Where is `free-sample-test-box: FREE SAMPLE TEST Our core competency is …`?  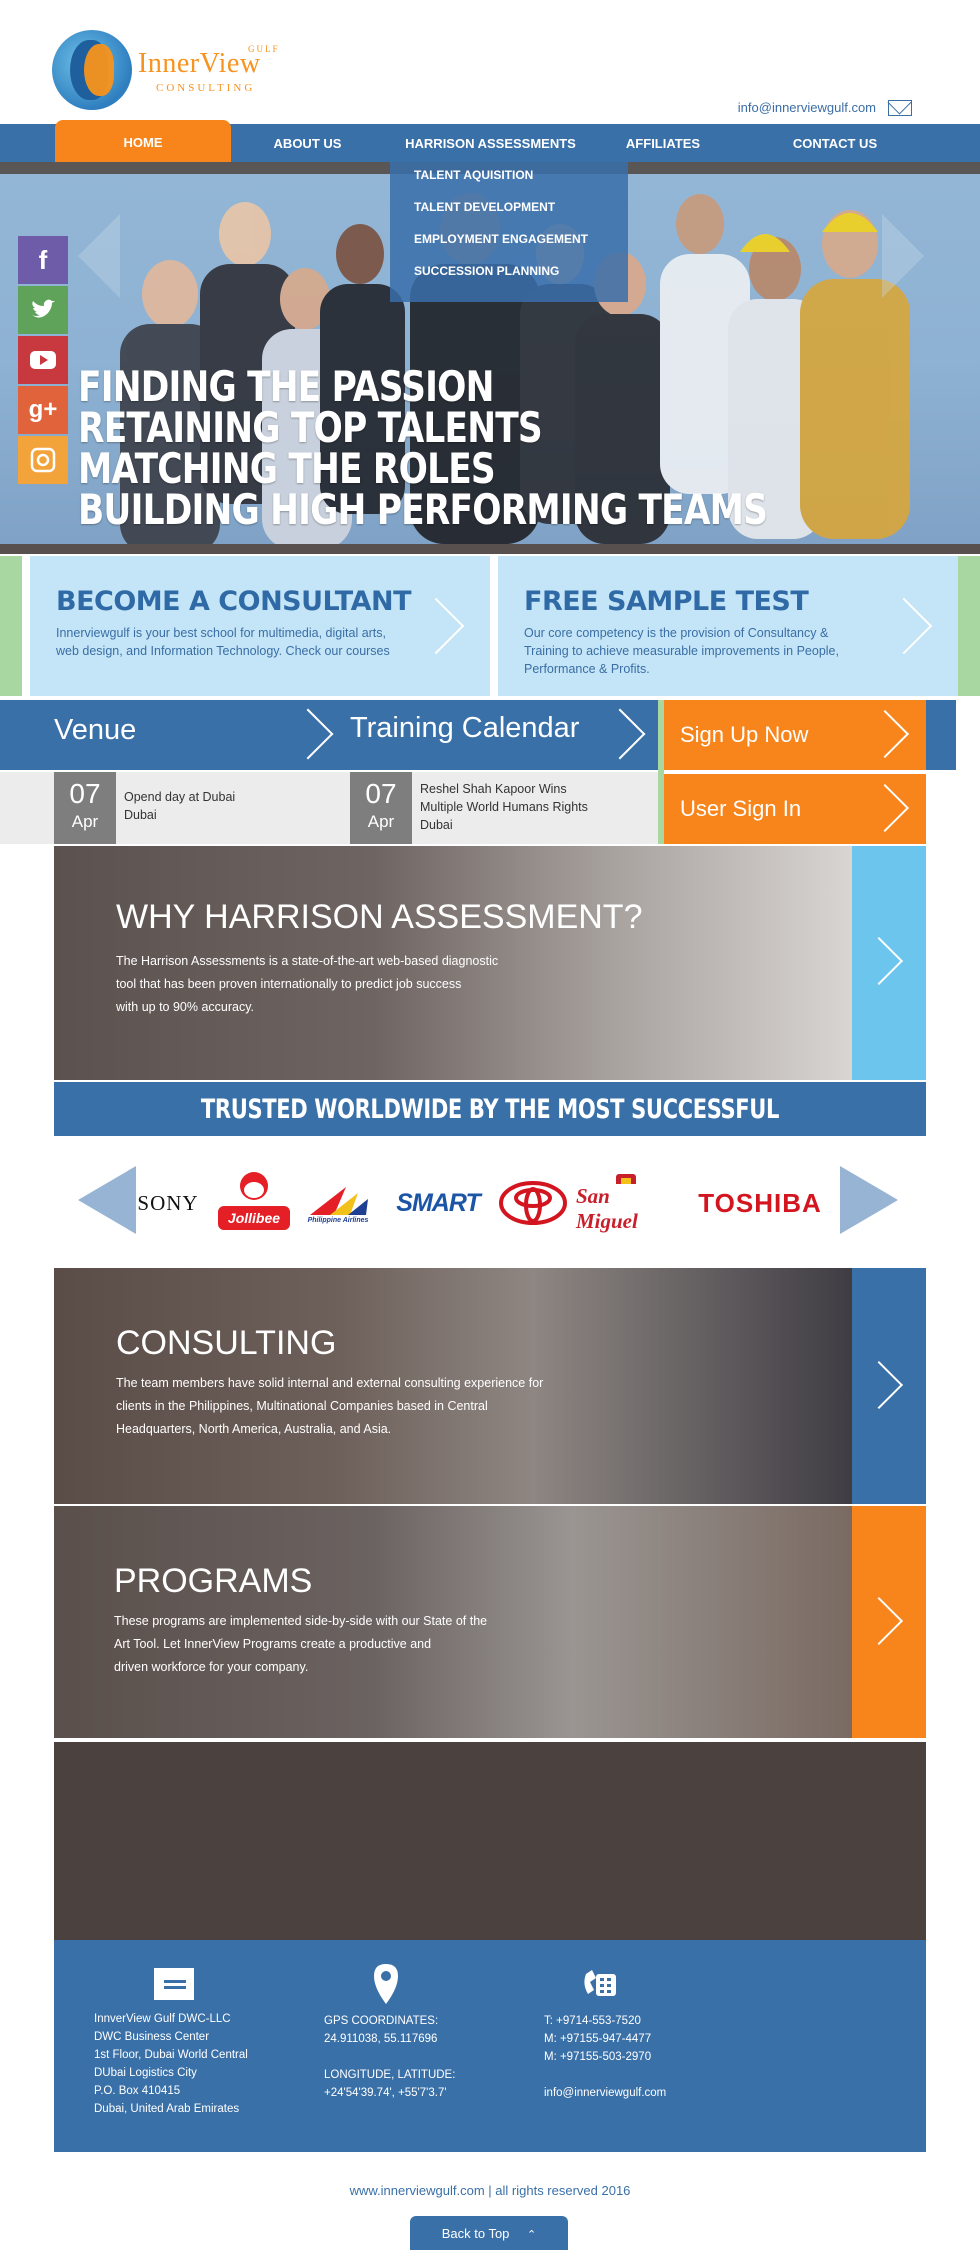 free-sample-test-box: FREE SAMPLE TEST Our core competency is … is located at coordinates (728, 626).